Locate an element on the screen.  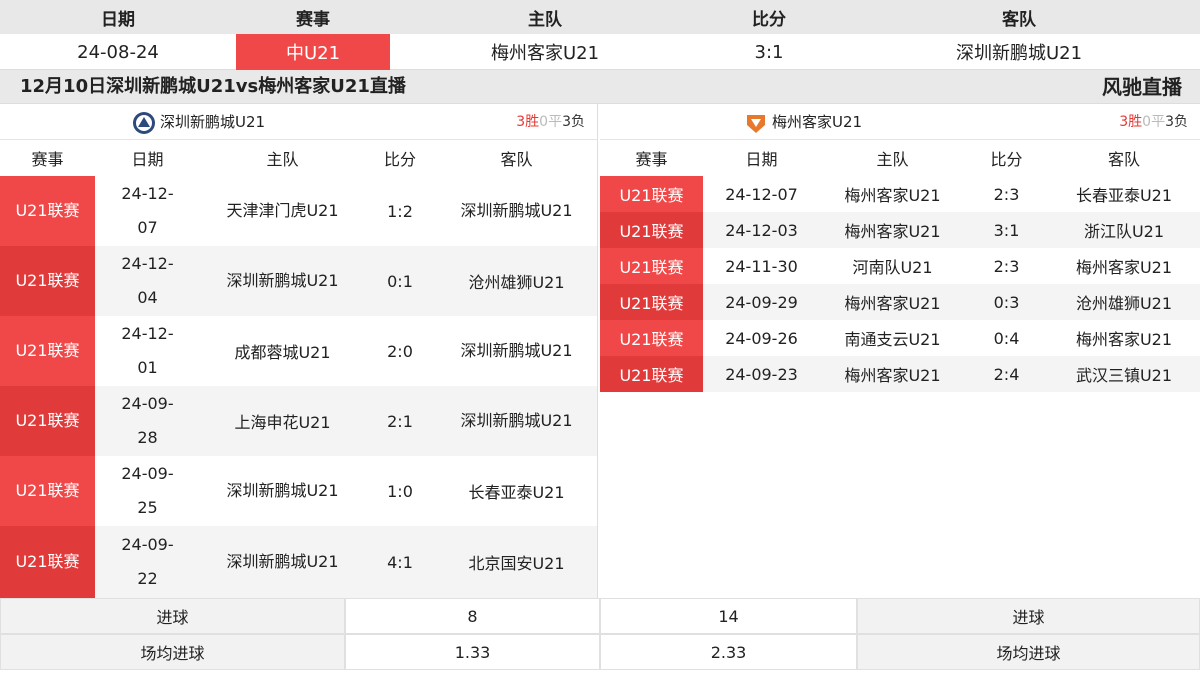
team-name: 深圳新鹏城U21 is located at coordinates (212, 122).